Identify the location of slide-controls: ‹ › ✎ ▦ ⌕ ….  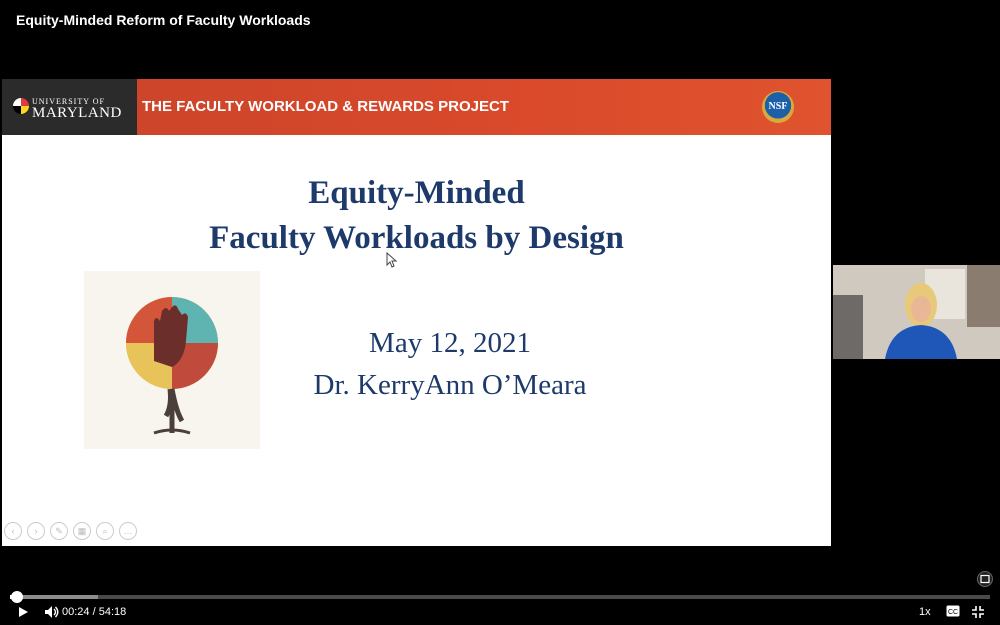
(69, 534).